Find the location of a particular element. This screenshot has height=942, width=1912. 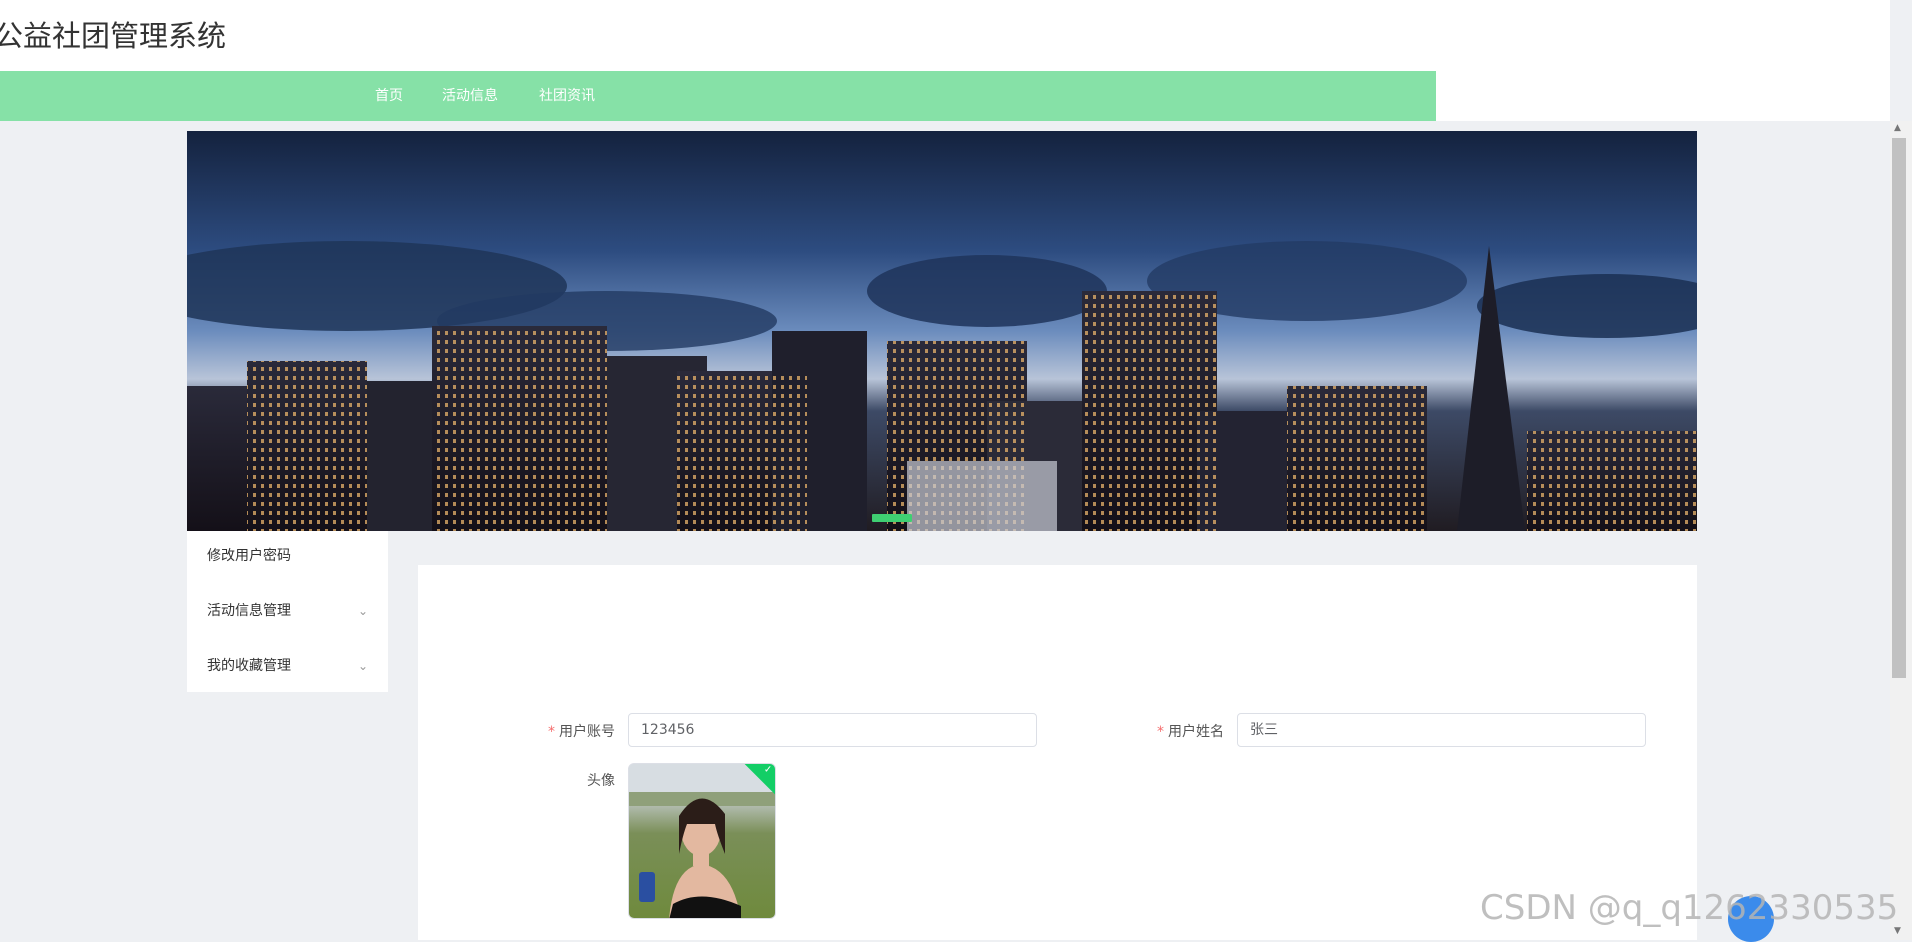

sidebar-item-label: 活动信息管理 is located at coordinates (249, 611).